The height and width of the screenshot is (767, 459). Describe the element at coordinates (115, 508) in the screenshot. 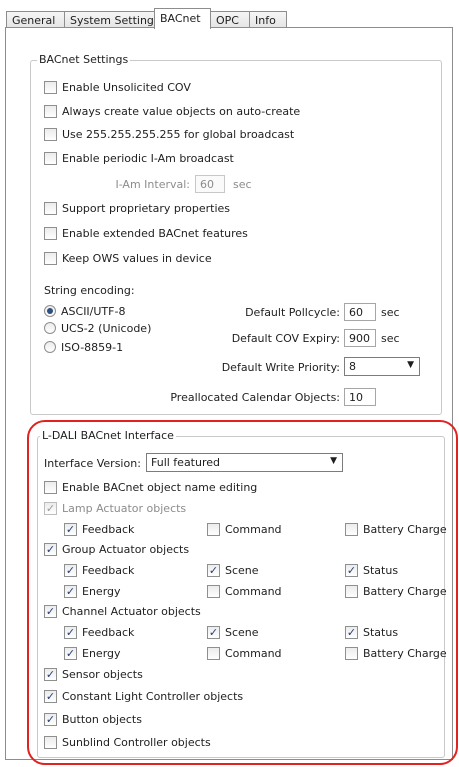

I see `lamp-actuator-checkbox: ✓ Lamp Actuator objects` at that location.